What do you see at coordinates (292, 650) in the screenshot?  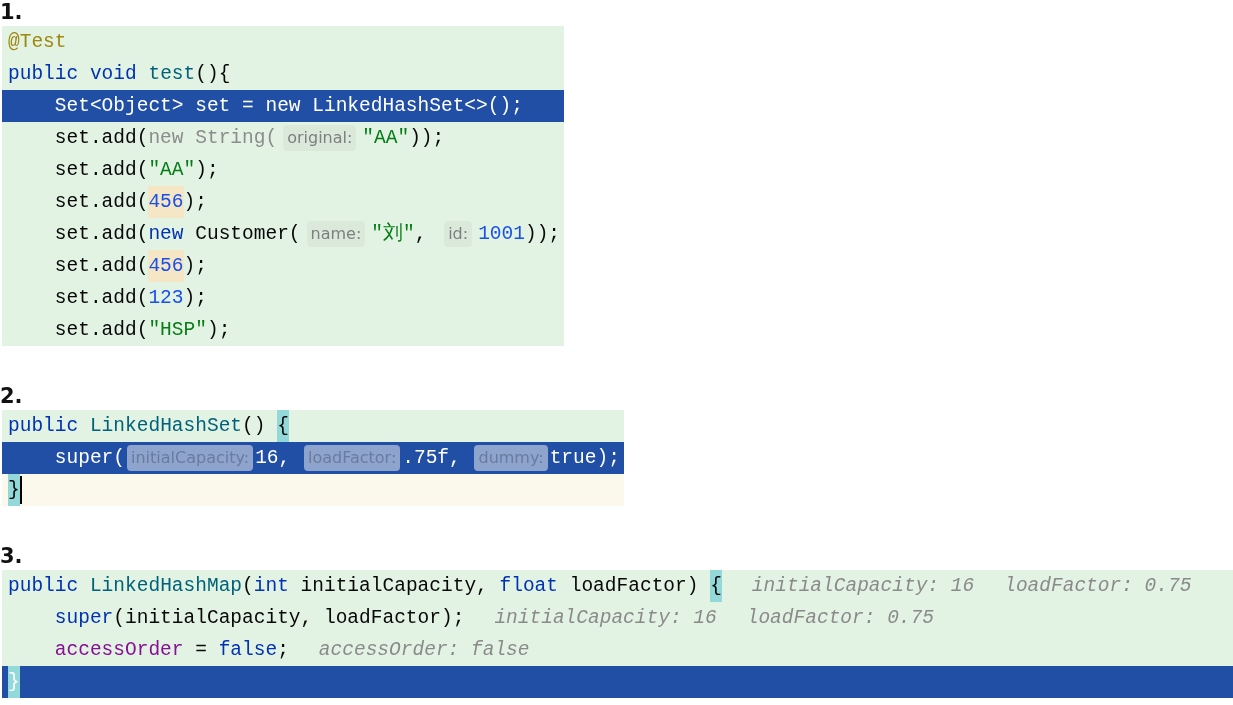 I see `code-line: accessOrder = false; accessOrder: false` at bounding box center [292, 650].